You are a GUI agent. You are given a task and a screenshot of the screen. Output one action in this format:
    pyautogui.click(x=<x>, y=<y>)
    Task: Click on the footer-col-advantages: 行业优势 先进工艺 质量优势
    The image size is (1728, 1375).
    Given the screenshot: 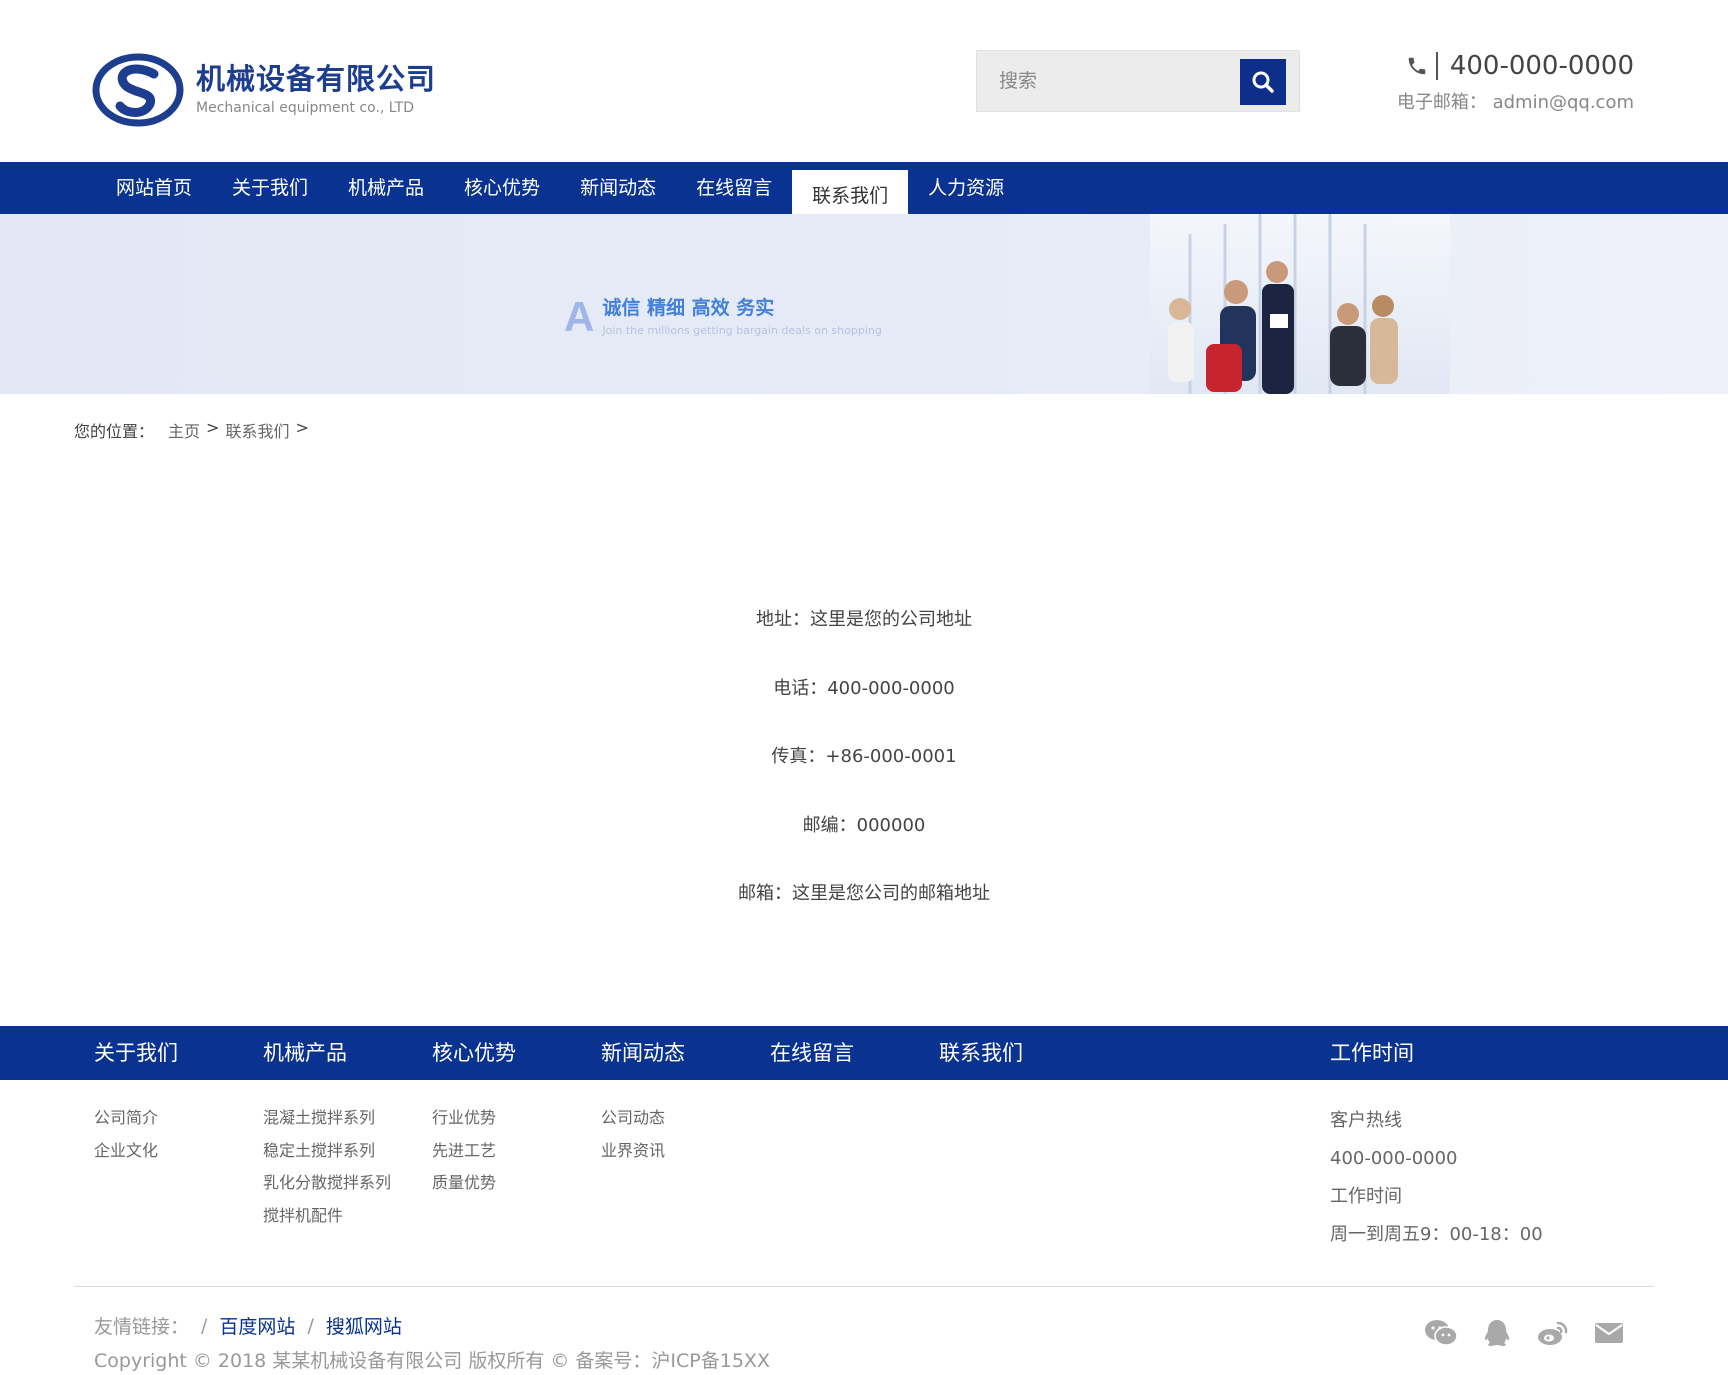 What is the action you would take?
    pyautogui.click(x=464, y=1151)
    